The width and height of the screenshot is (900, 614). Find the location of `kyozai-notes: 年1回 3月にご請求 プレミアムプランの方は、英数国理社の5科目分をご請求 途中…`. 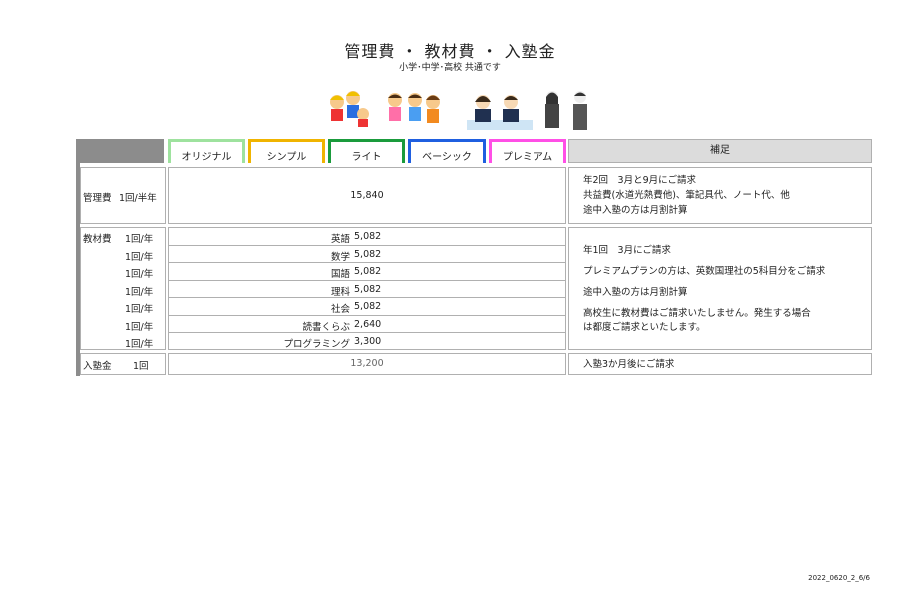

kyozai-notes: 年1回 3月にご請求 プレミアムプランの方は、英数国理社の5科目分をご請求 途中… is located at coordinates (704, 287).